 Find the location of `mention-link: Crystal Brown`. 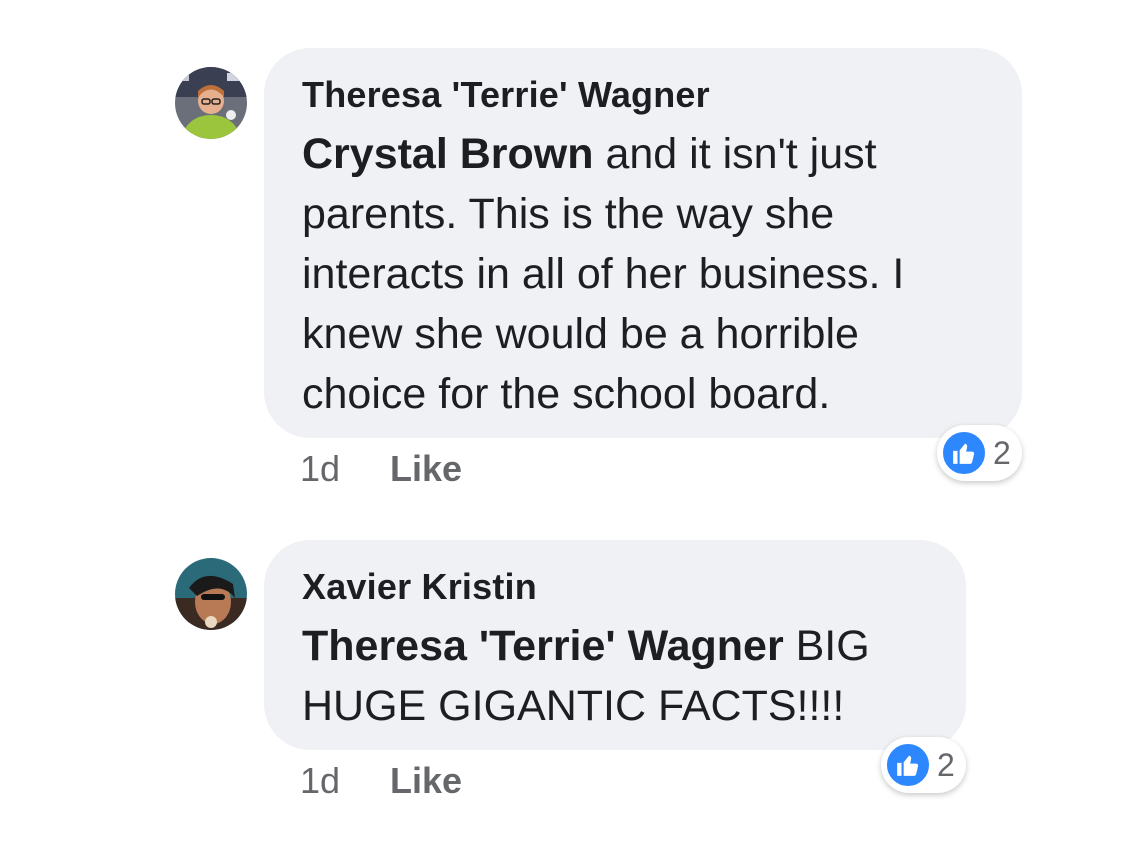

mention-link: Crystal Brown is located at coordinates (448, 154).